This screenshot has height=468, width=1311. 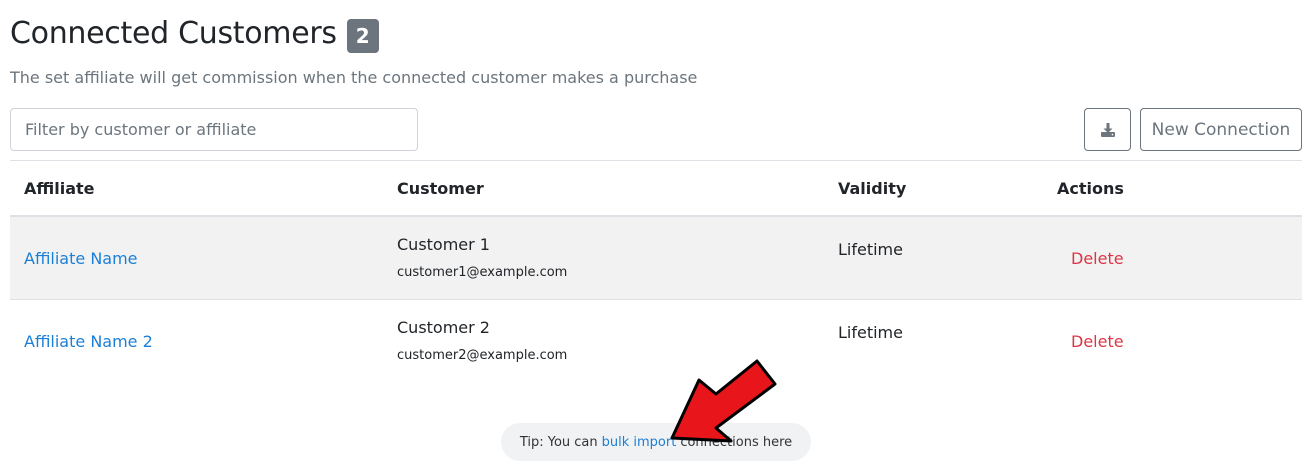 What do you see at coordinates (88, 341) in the screenshot?
I see `affiliate-link: Affiliate Name 2` at bounding box center [88, 341].